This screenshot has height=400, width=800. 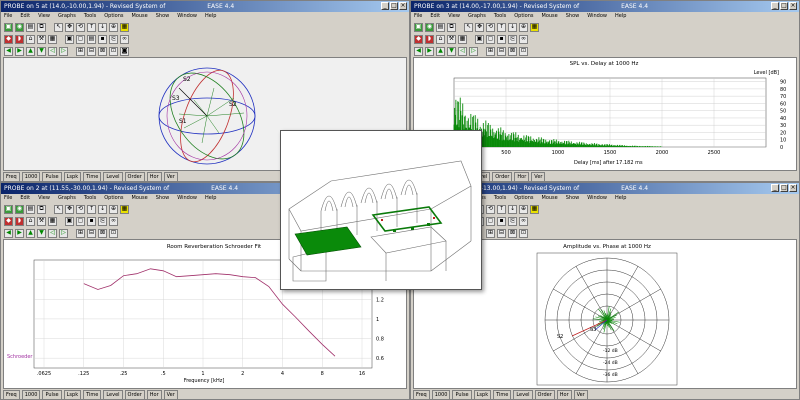 I want to click on print-icon: ▤, so click(x=440, y=27).